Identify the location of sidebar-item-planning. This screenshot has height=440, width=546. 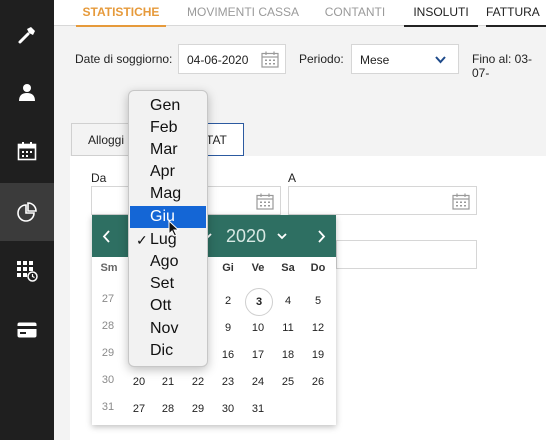
(27, 271).